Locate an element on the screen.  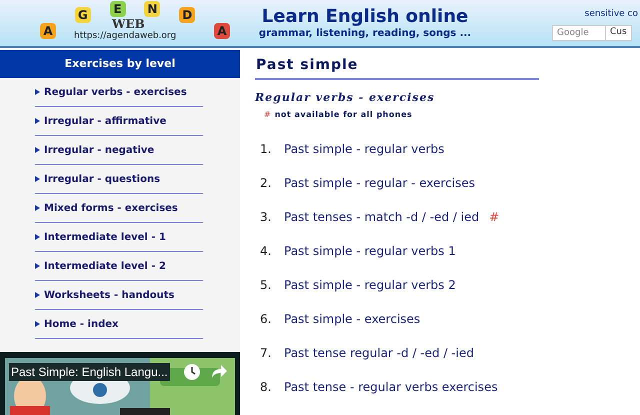
search-field: Google is located at coordinates (579, 32).